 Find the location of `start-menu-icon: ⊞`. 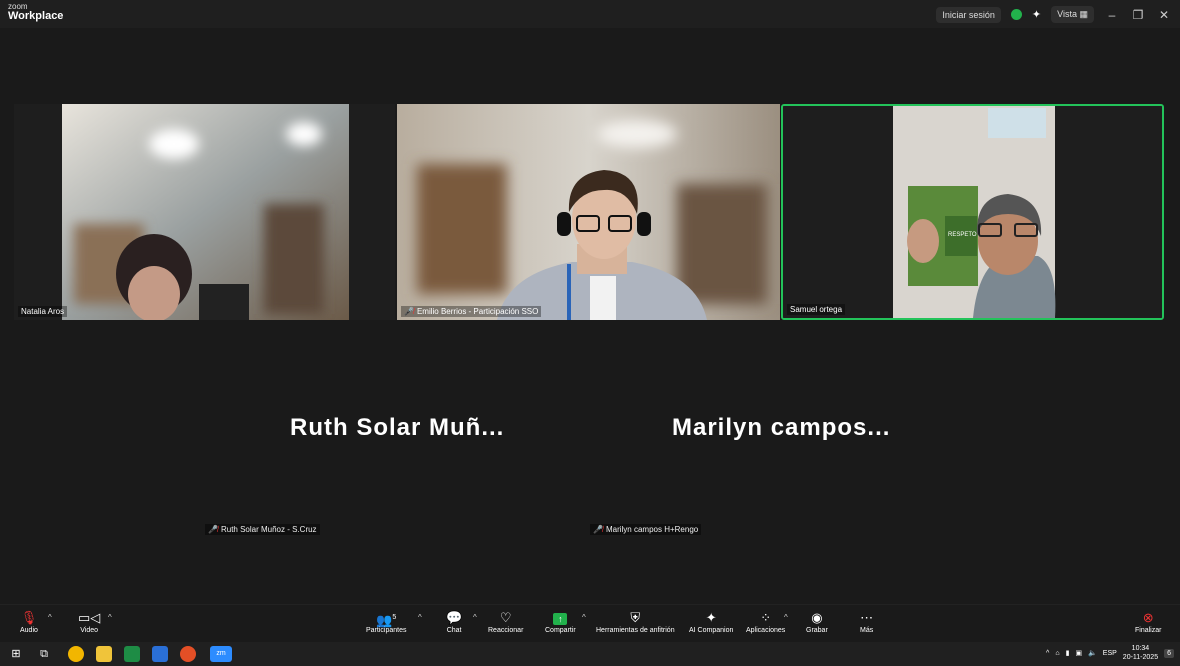

start-menu-icon: ⊞ is located at coordinates (16, 654).